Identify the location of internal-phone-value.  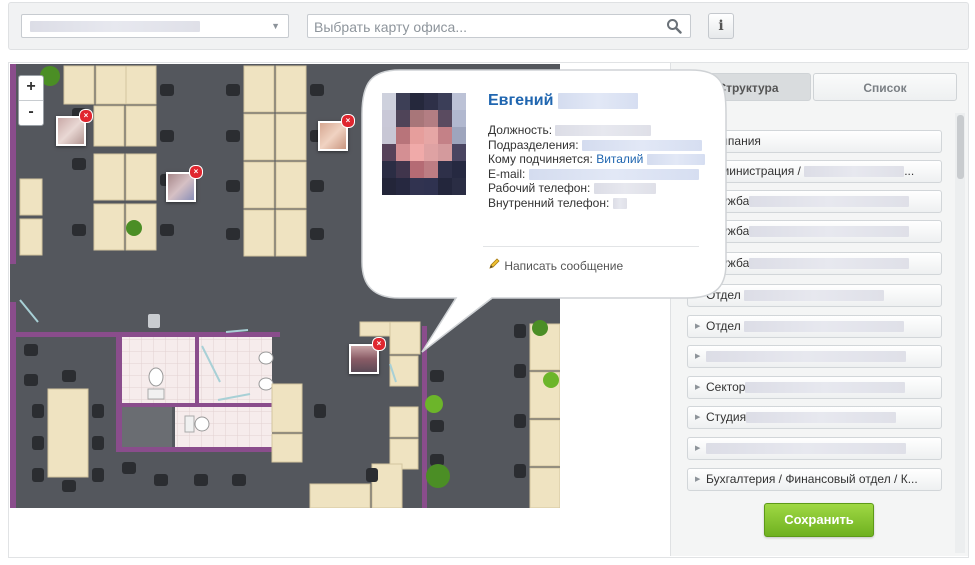
(619, 203).